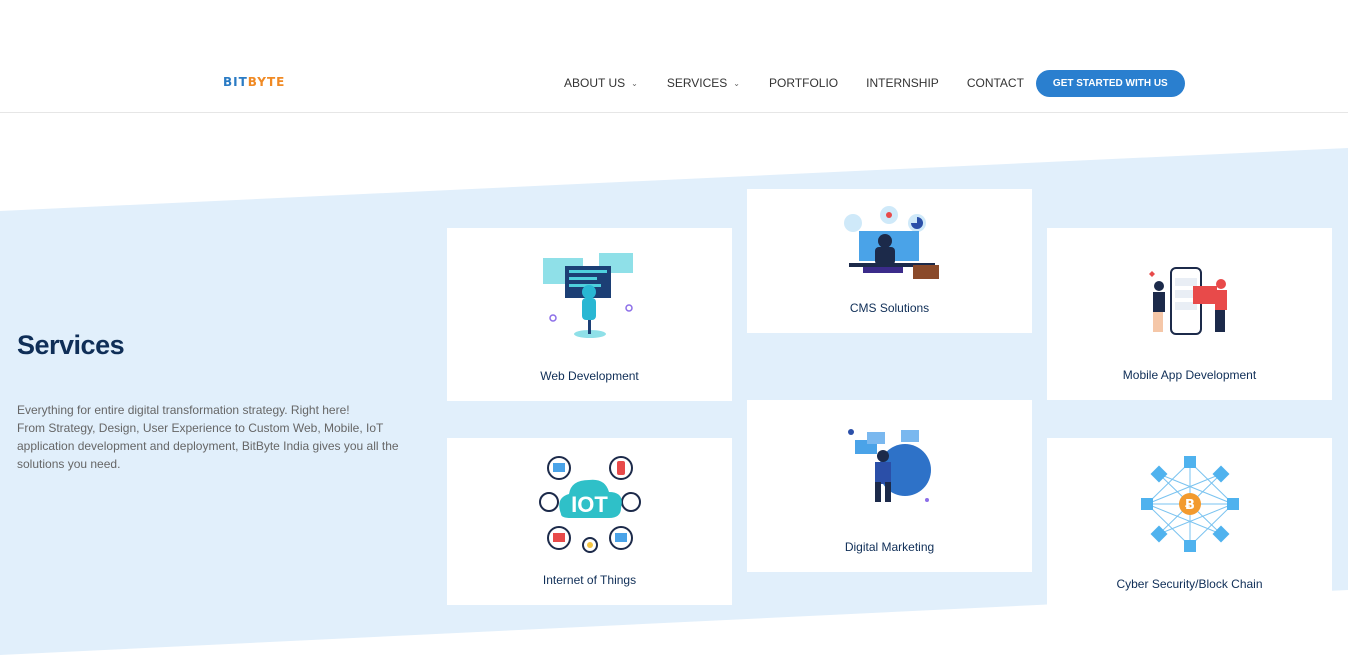 The height and width of the screenshot is (655, 1348). What do you see at coordinates (589, 504) in the screenshot?
I see `iot-badge: IOT` at bounding box center [589, 504].